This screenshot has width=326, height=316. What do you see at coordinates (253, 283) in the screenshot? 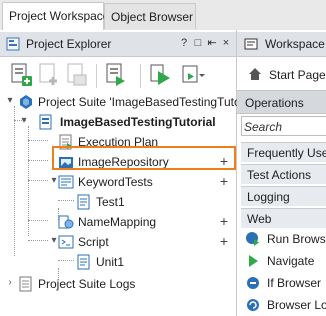
I see `if-browser-icon` at bounding box center [253, 283].